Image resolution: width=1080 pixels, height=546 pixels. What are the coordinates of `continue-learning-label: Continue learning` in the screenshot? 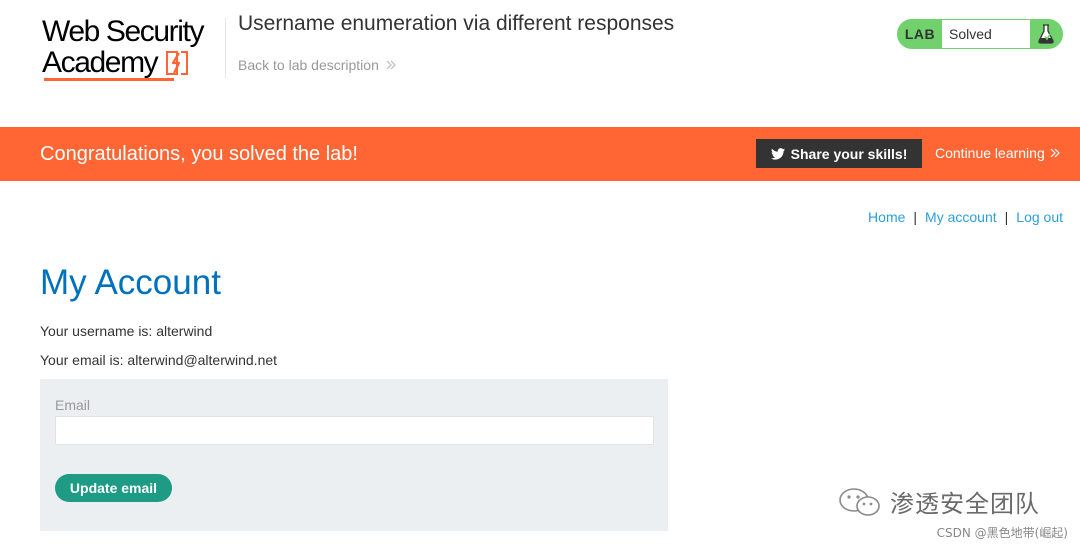 It's located at (990, 153).